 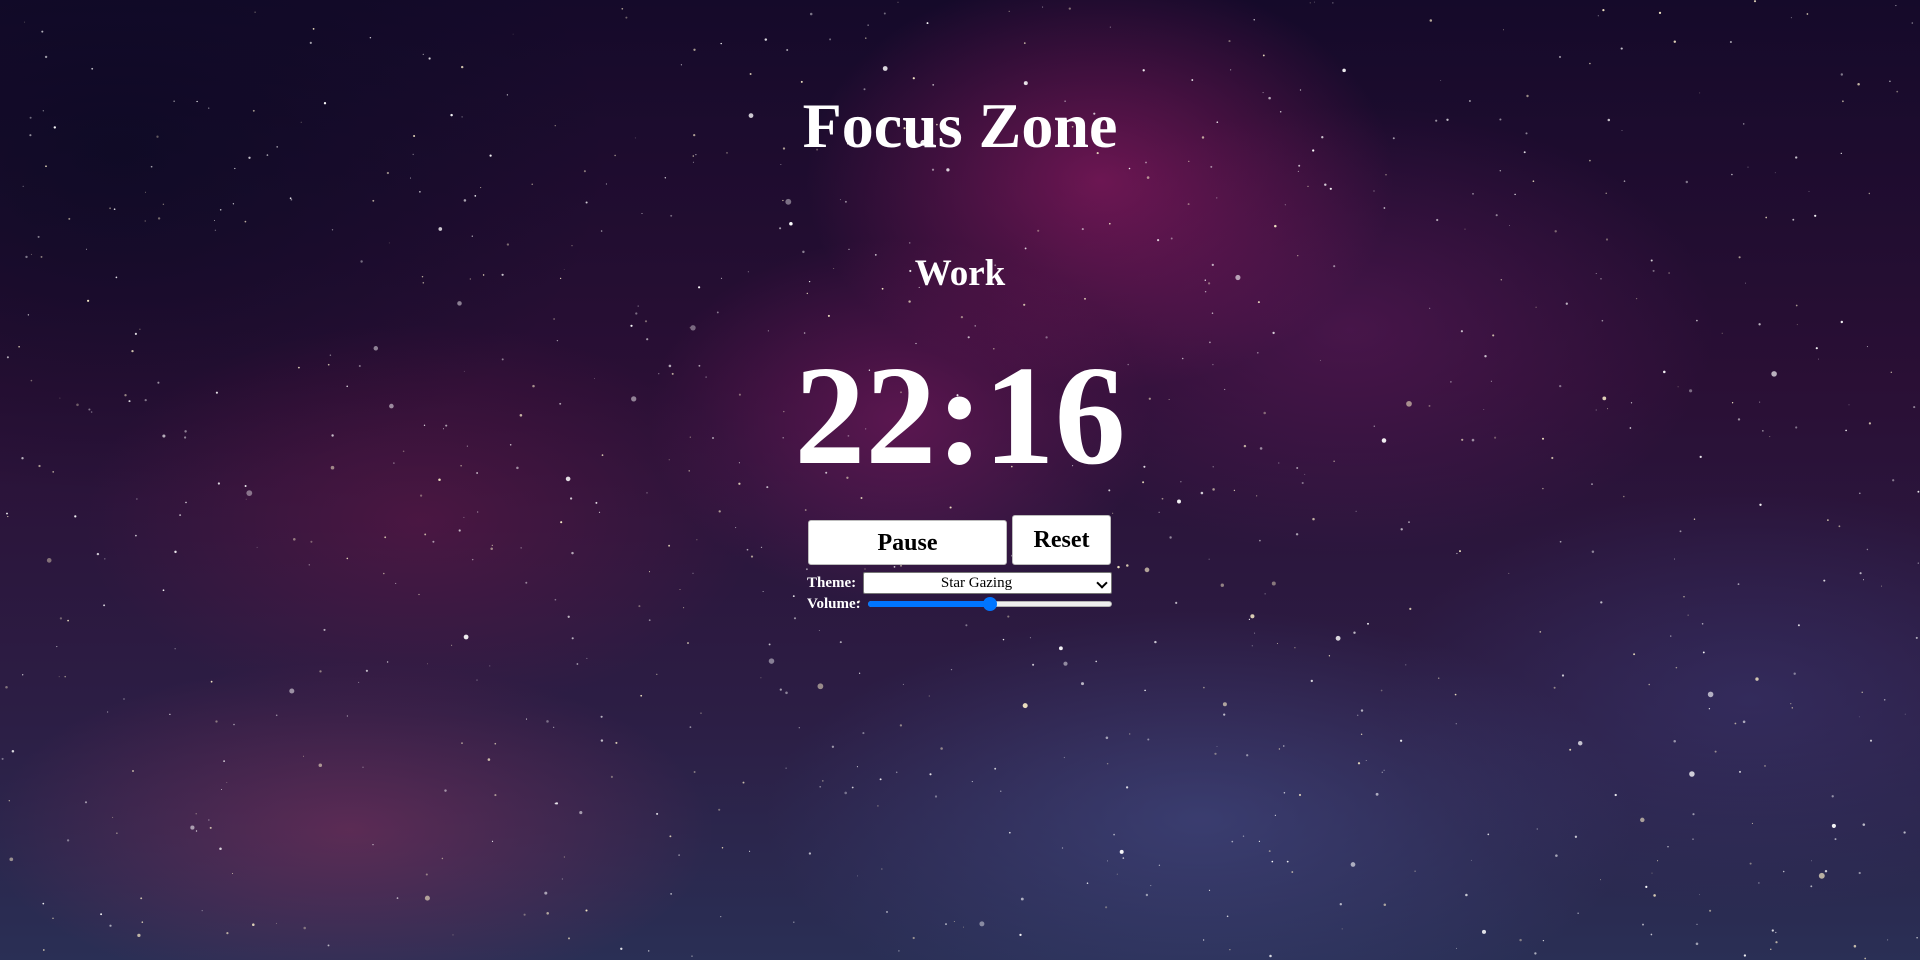 I want to click on theme-select-value: Star Gazing, so click(x=976, y=583).